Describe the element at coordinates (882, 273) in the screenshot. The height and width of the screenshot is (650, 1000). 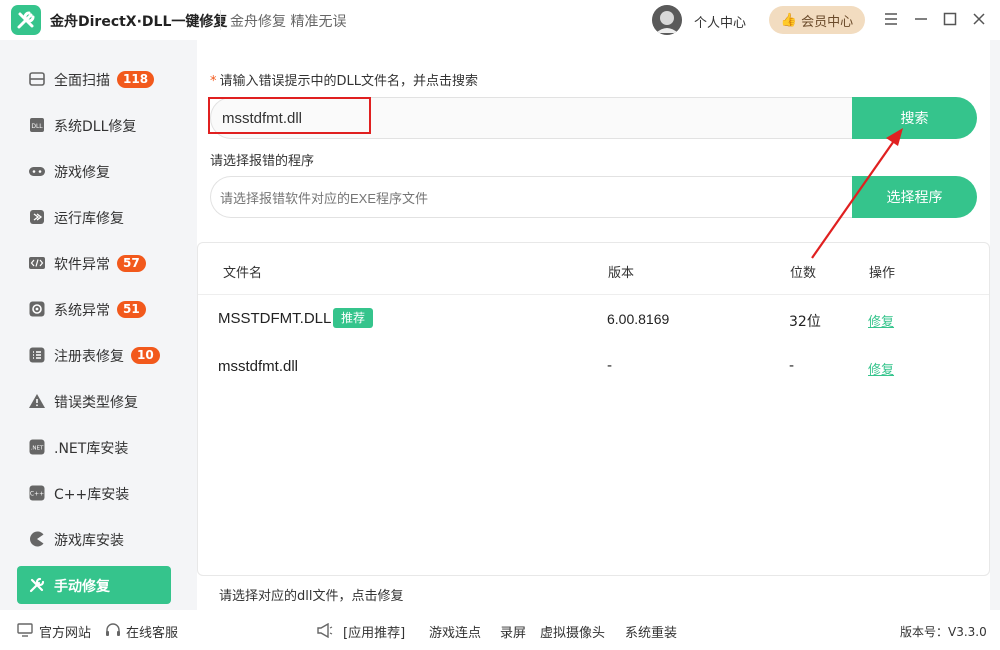
I see `column-header-action: 操作` at that location.